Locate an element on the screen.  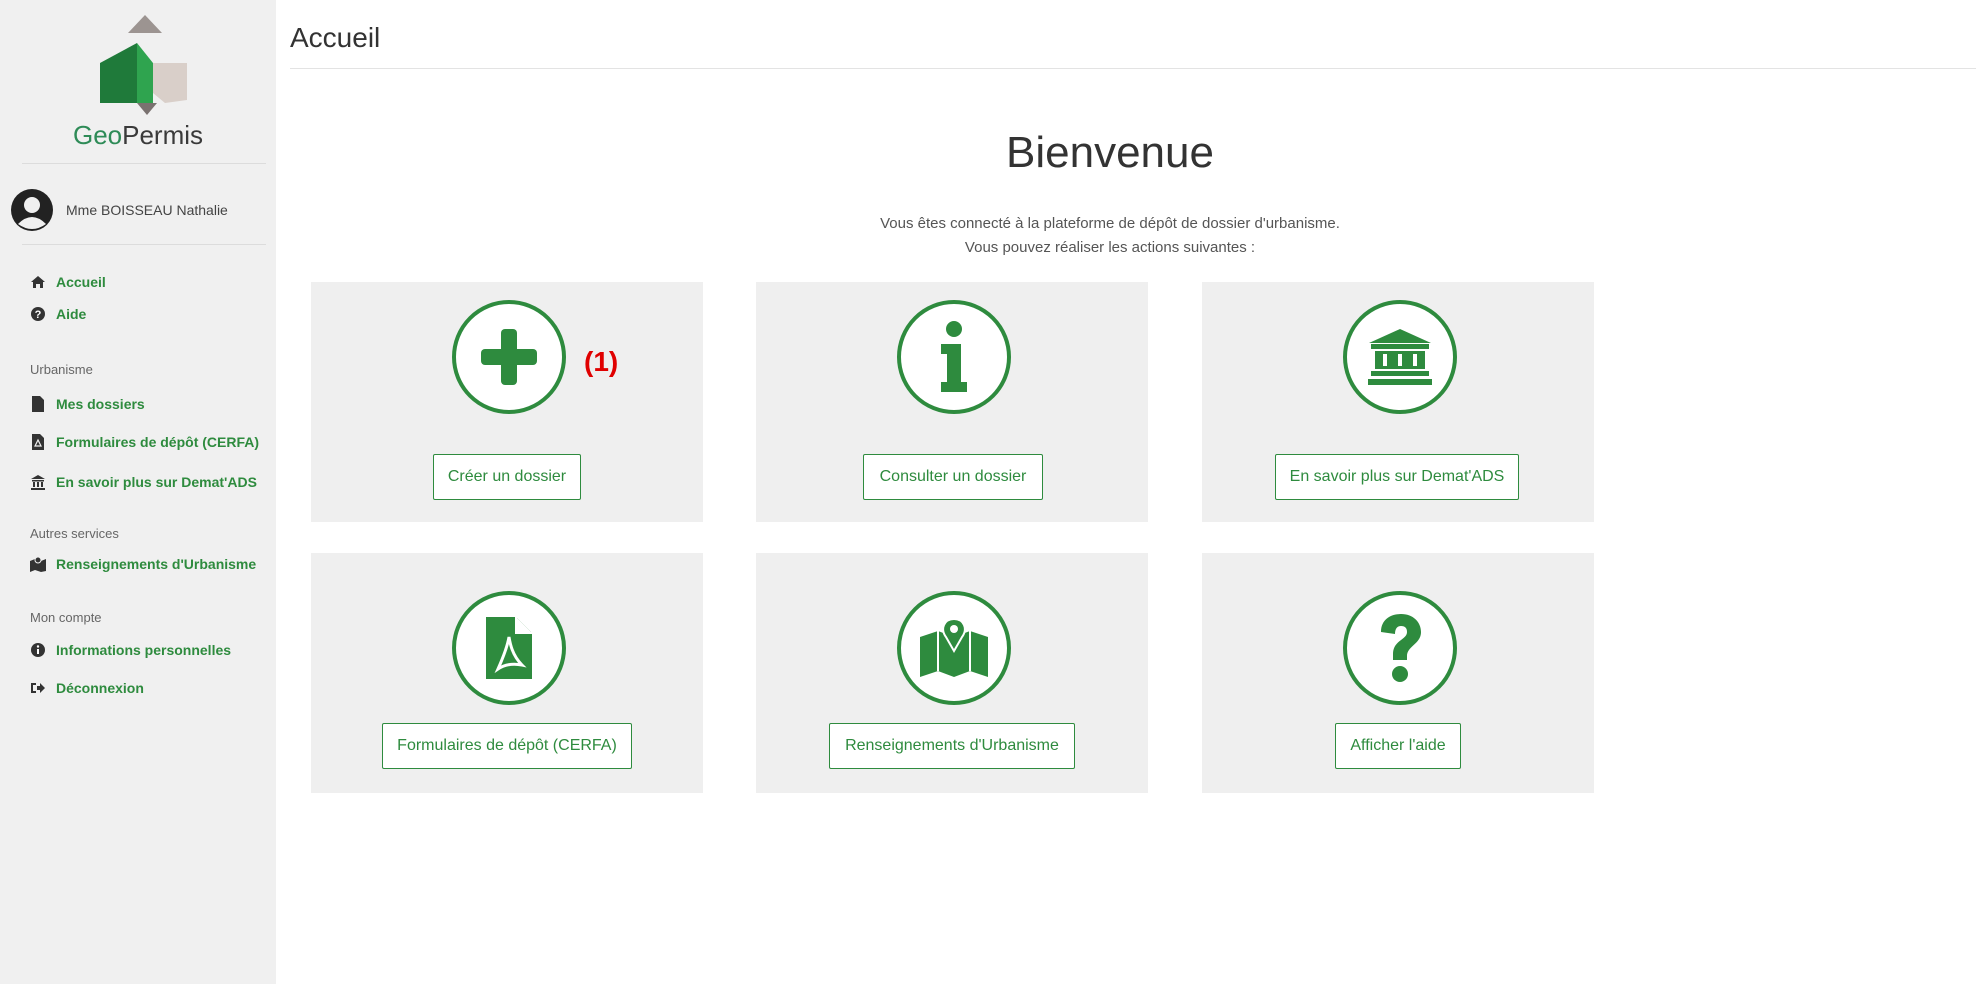
card-en-savoir: En savoir plus sur Demat'ADS is located at coordinates (1398, 402).